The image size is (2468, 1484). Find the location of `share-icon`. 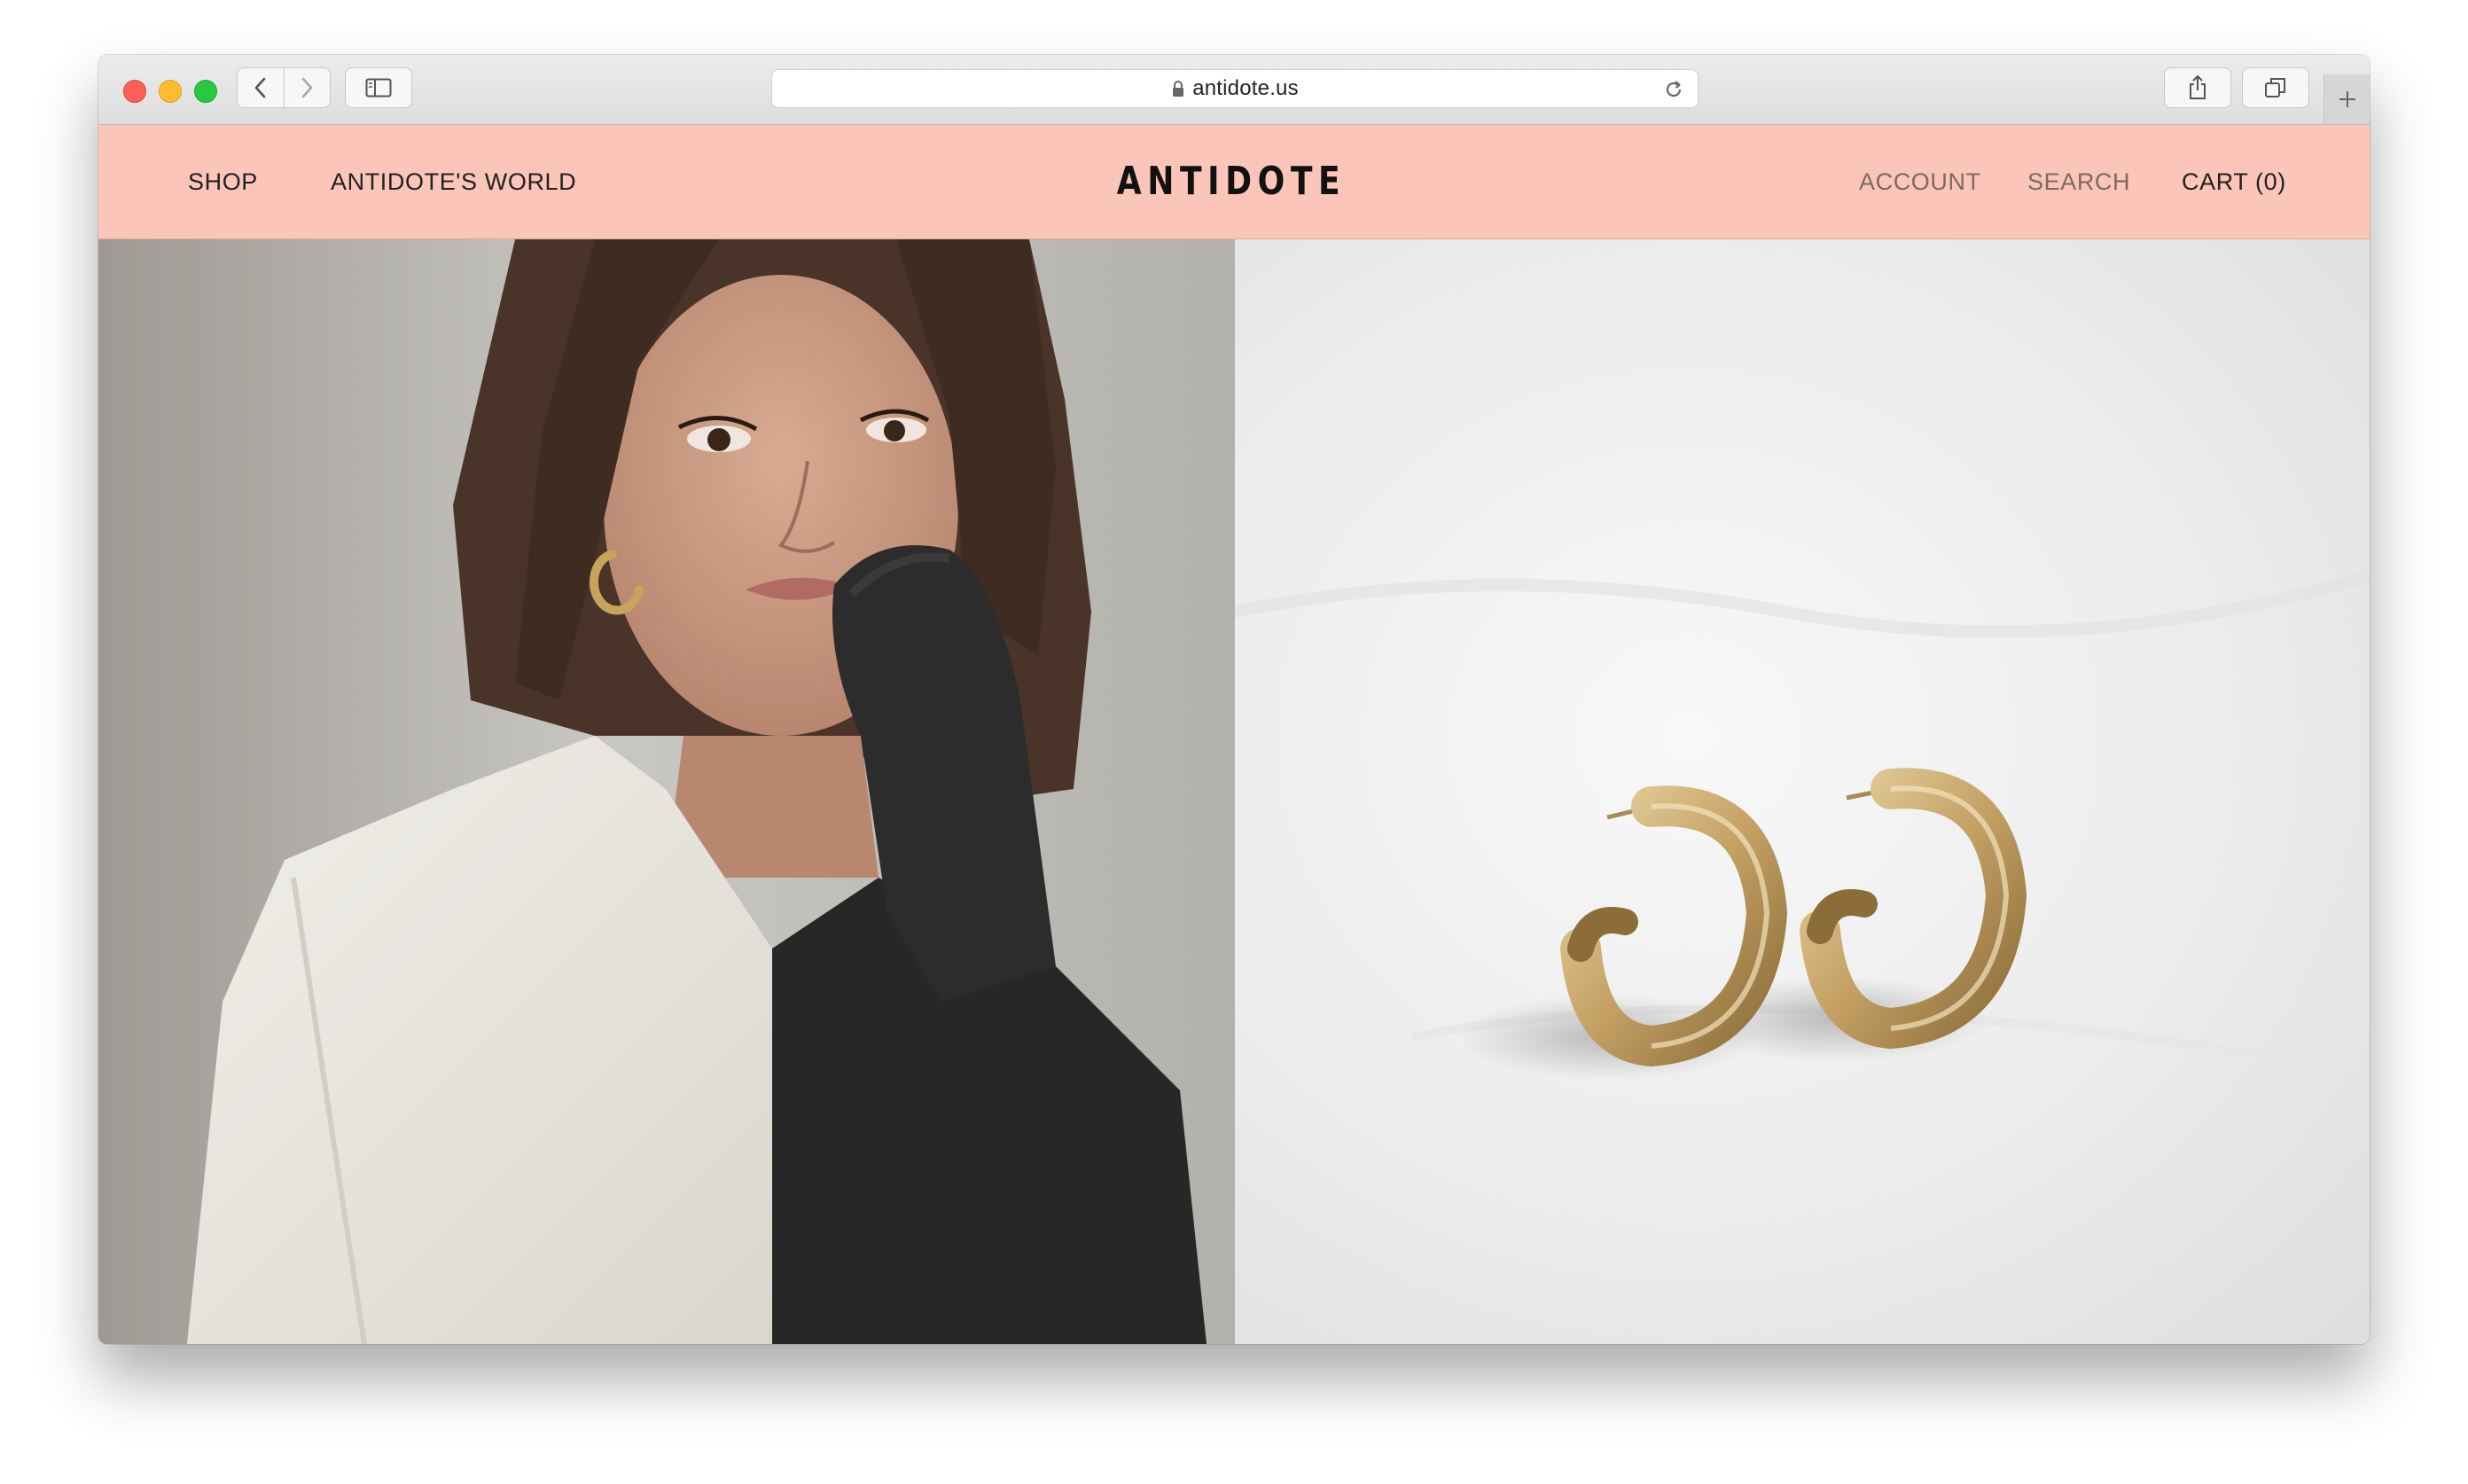

share-icon is located at coordinates (2198, 87).